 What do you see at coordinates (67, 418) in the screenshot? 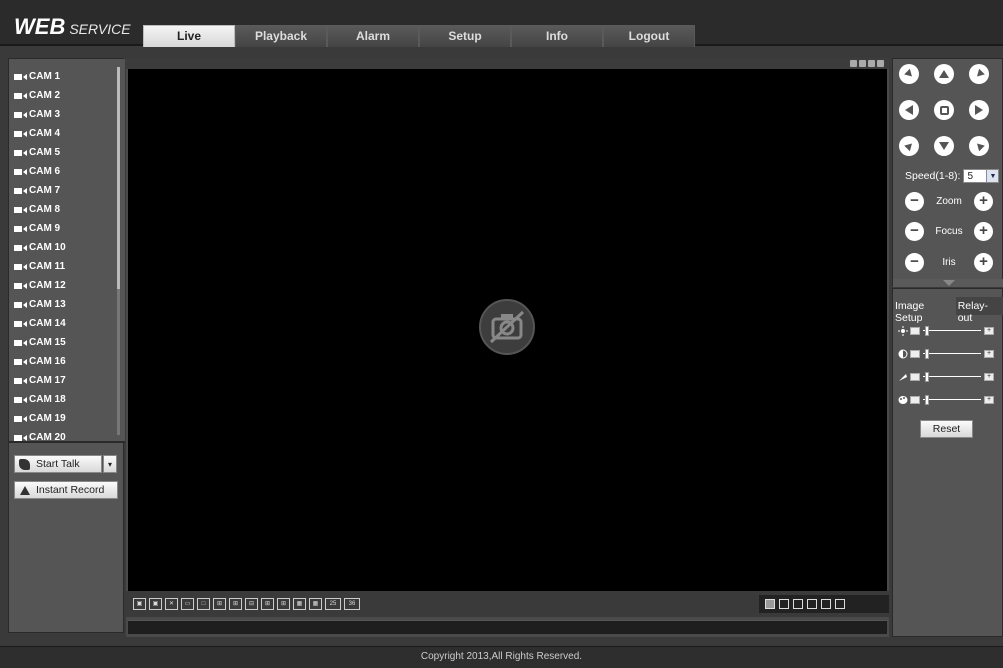
I see `channel-item: CAM 19` at bounding box center [67, 418].